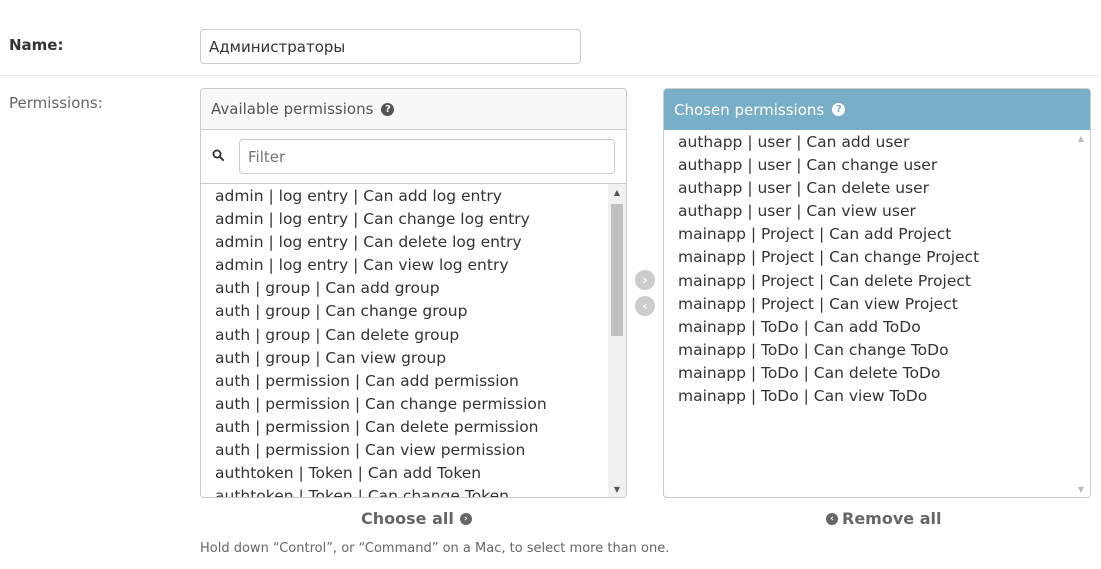  Describe the element at coordinates (413, 335) in the screenshot. I see `list-item: auth | group | Can delete group` at that location.